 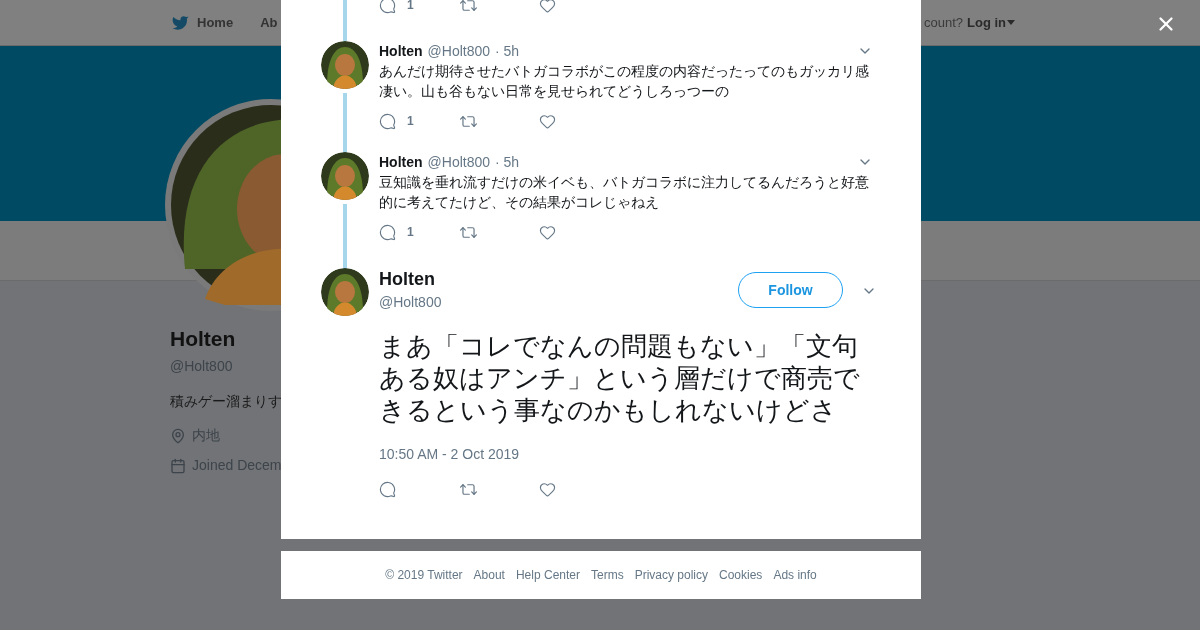 I want to click on footer-link: Ads info, so click(x=795, y=575).